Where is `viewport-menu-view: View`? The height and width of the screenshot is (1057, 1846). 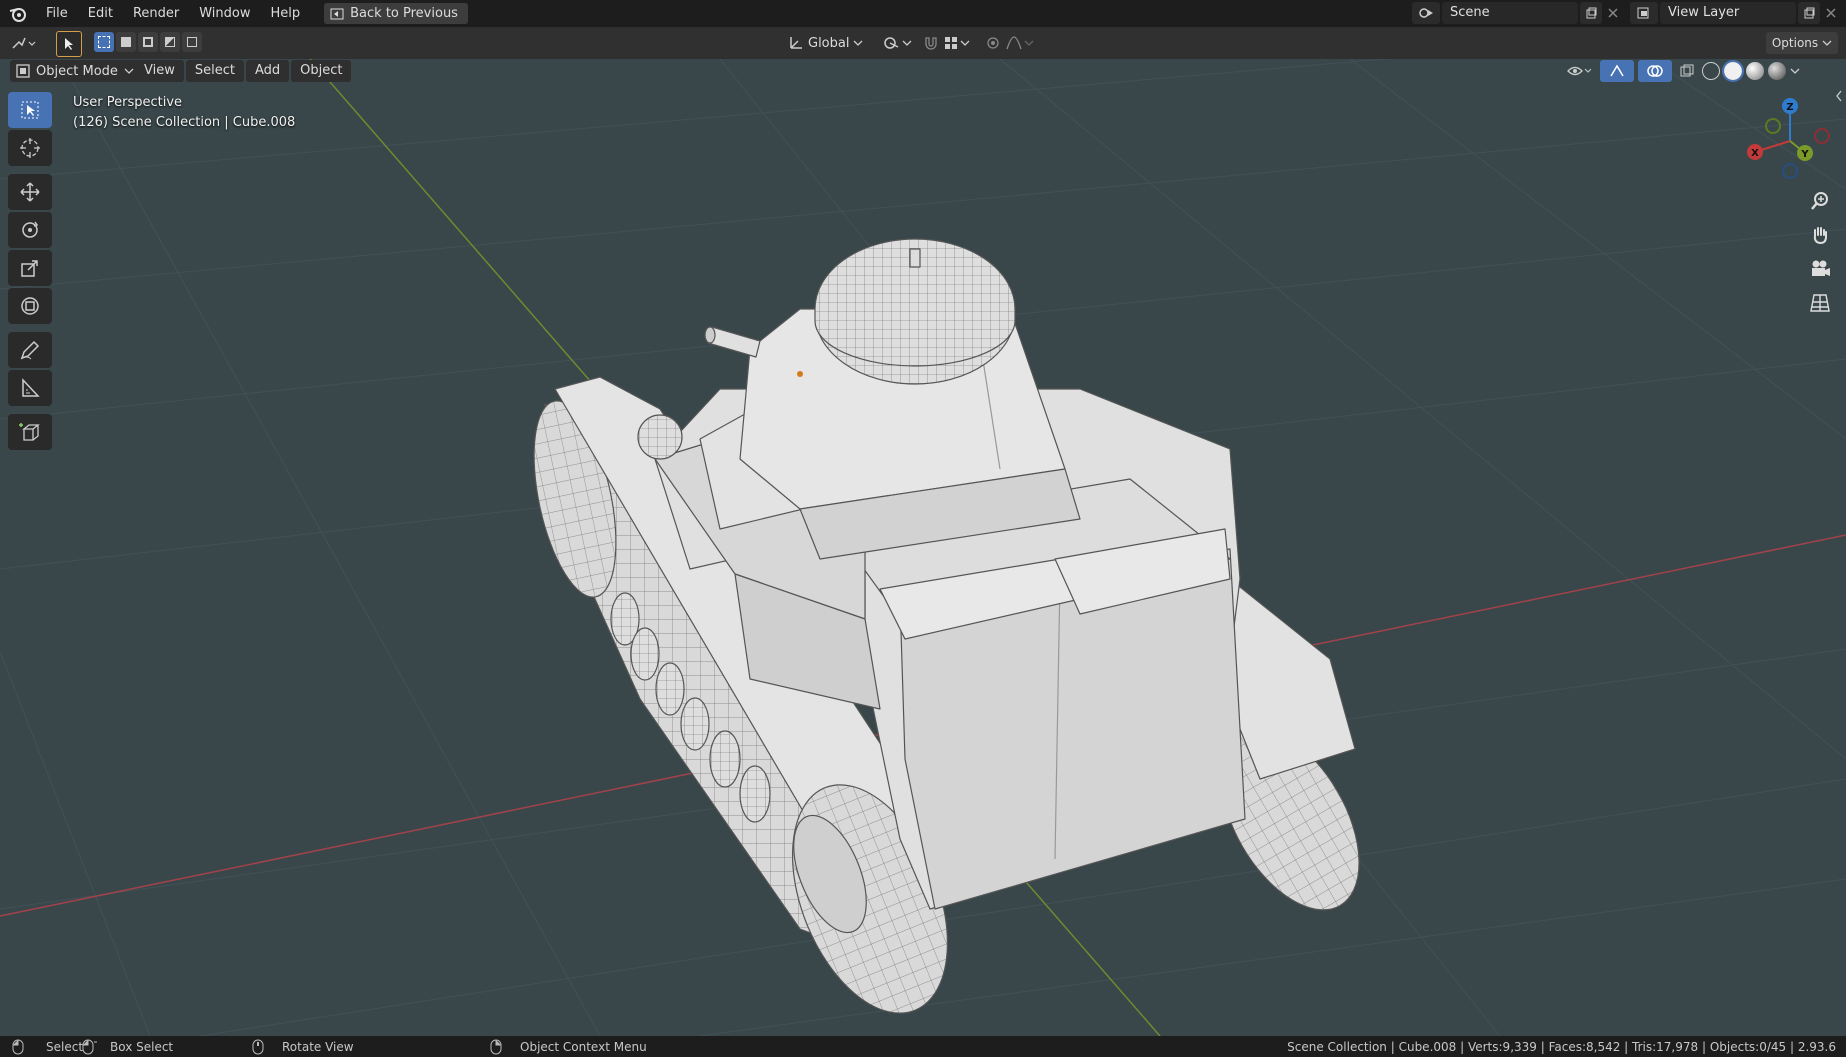
viewport-menu-view: View is located at coordinates (159, 71).